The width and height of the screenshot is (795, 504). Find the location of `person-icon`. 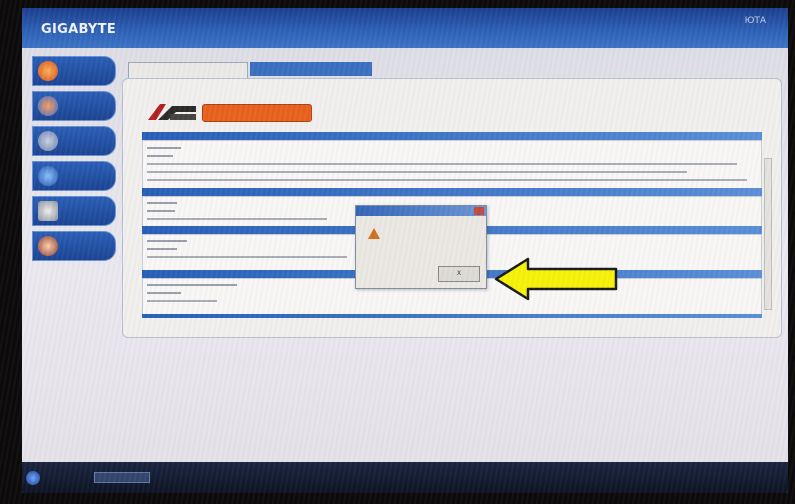

person-icon is located at coordinates (48, 246).